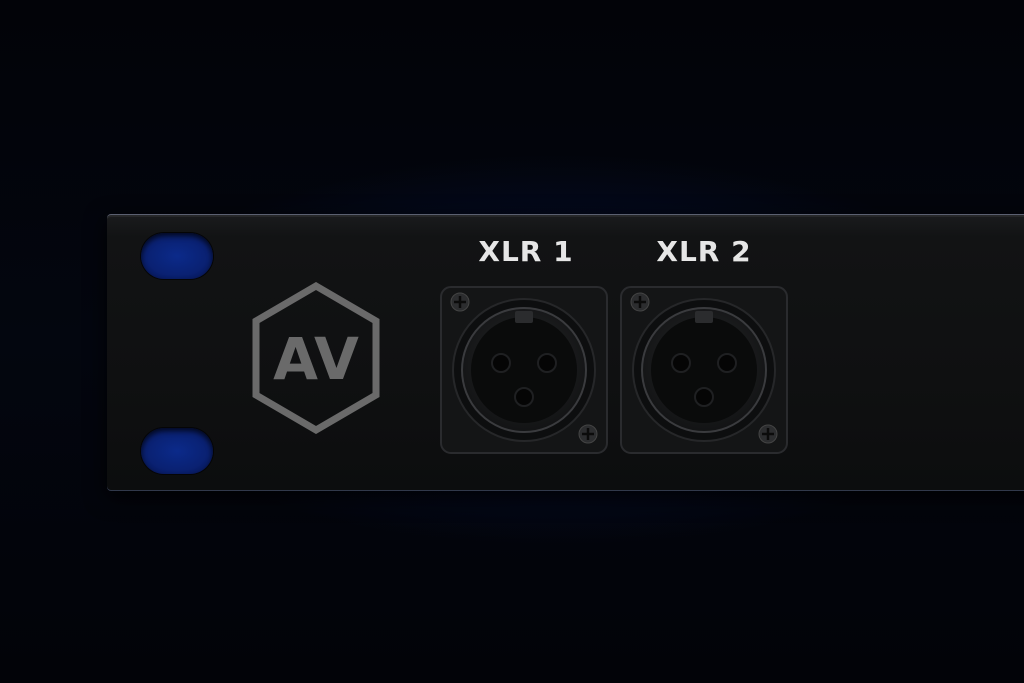 This screenshot has height=683, width=1024. Describe the element at coordinates (704, 251) in the screenshot. I see `connector-label-2: XLR 2` at that location.